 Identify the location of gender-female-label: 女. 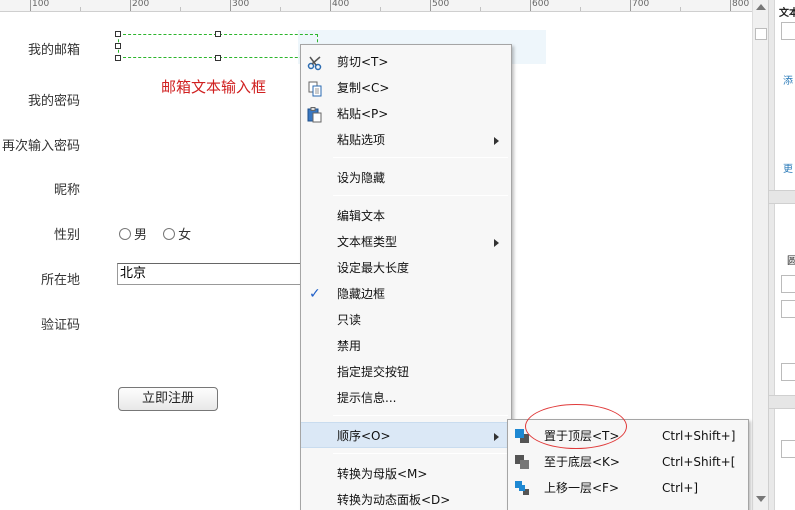
(185, 235).